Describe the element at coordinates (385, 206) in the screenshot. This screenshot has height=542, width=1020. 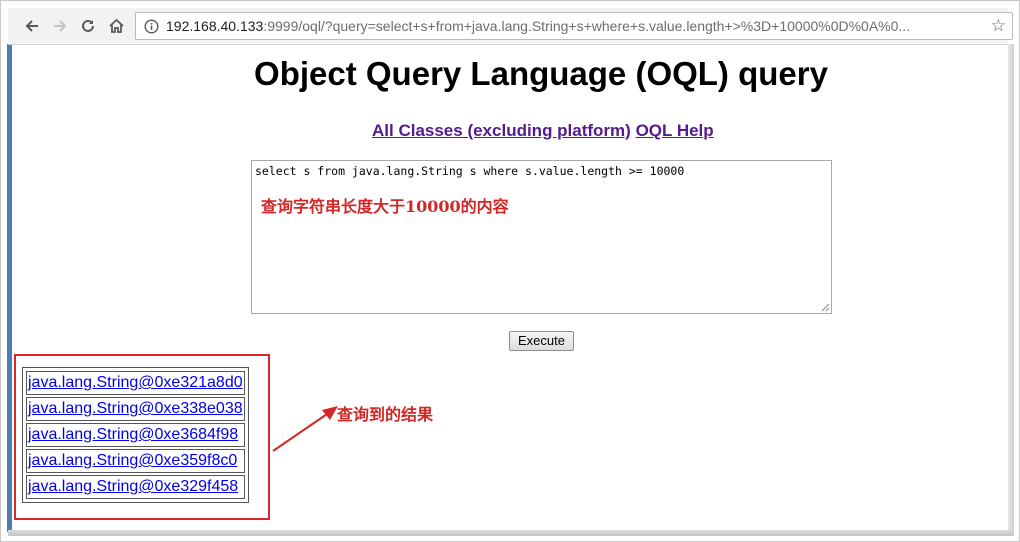
I see `query-annotation: 查询字符串长度大于10000的内容` at that location.